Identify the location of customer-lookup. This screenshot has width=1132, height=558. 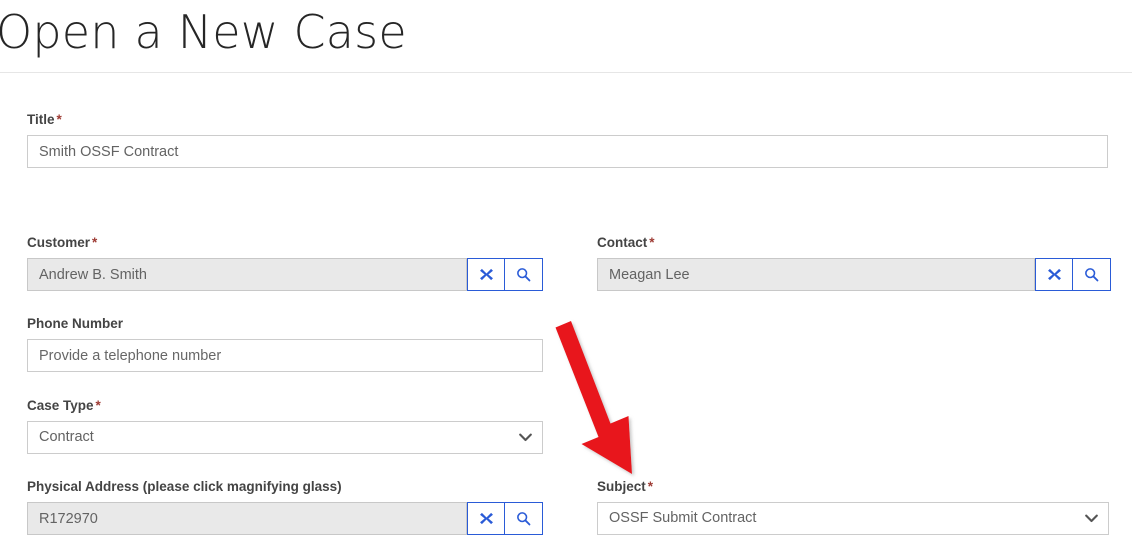
(285, 274).